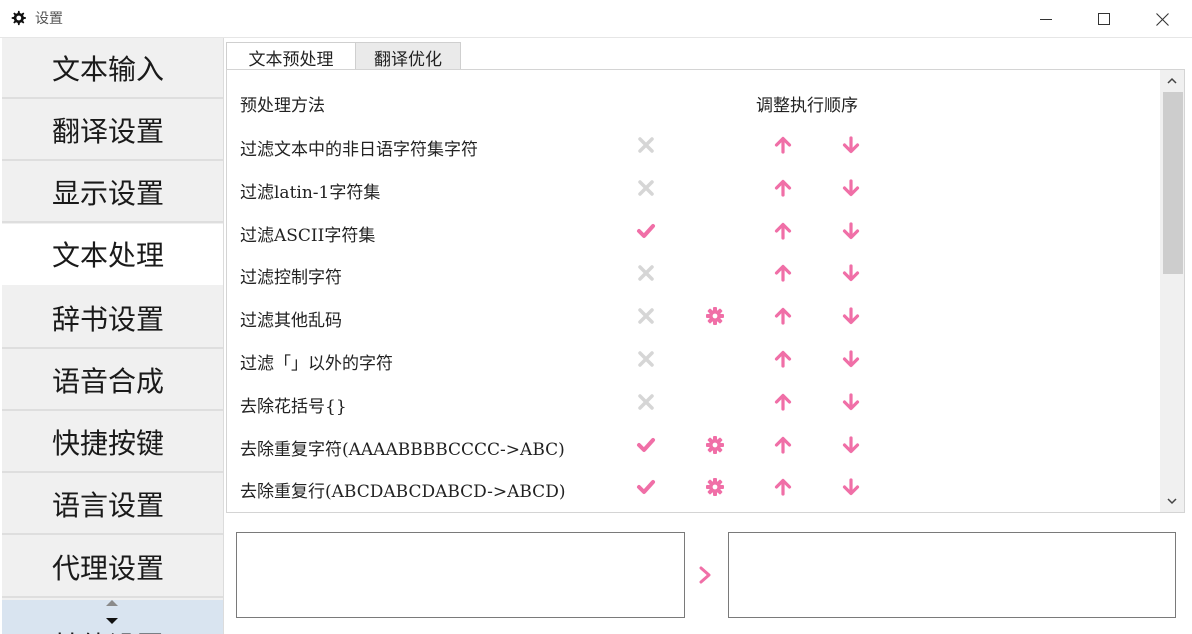 Image resolution: width=1192 pixels, height=634 pixels. Describe the element at coordinates (807, 106) in the screenshot. I see `header-order: 调整执行顺序` at that location.